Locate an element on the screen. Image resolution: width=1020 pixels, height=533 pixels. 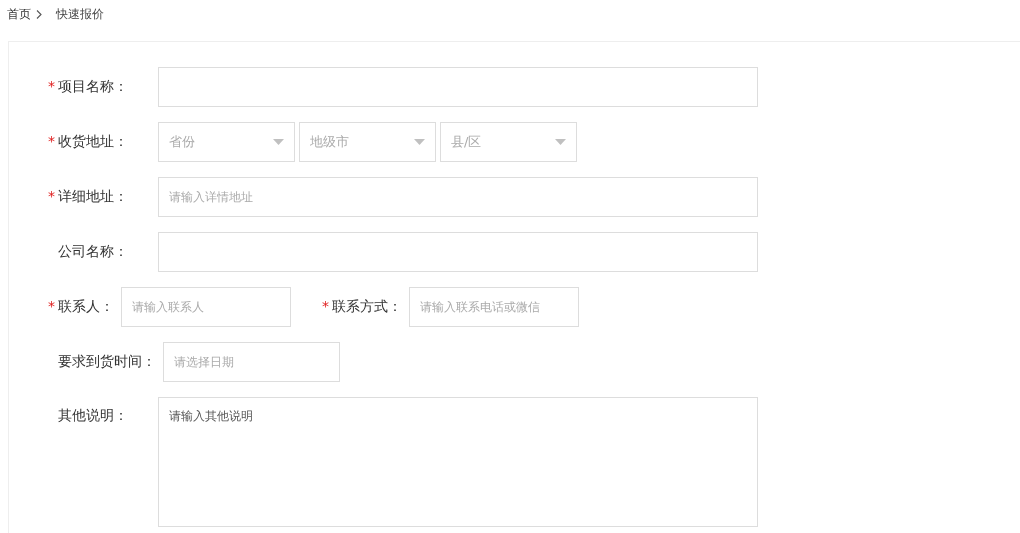
chevron-right-icon is located at coordinates (39, 14).